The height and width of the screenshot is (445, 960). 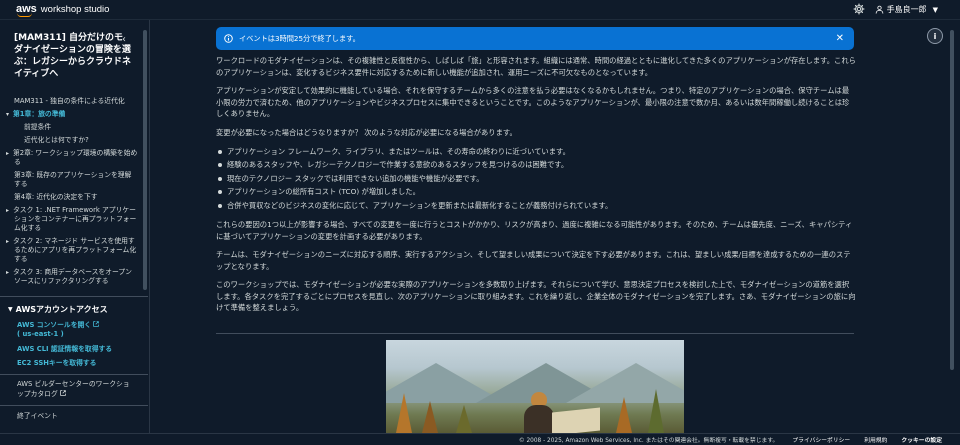 I want to click on nav-item-chapter2: ▸ 第2章: ワークショップ環境の構築を始める, so click(x=72, y=158).